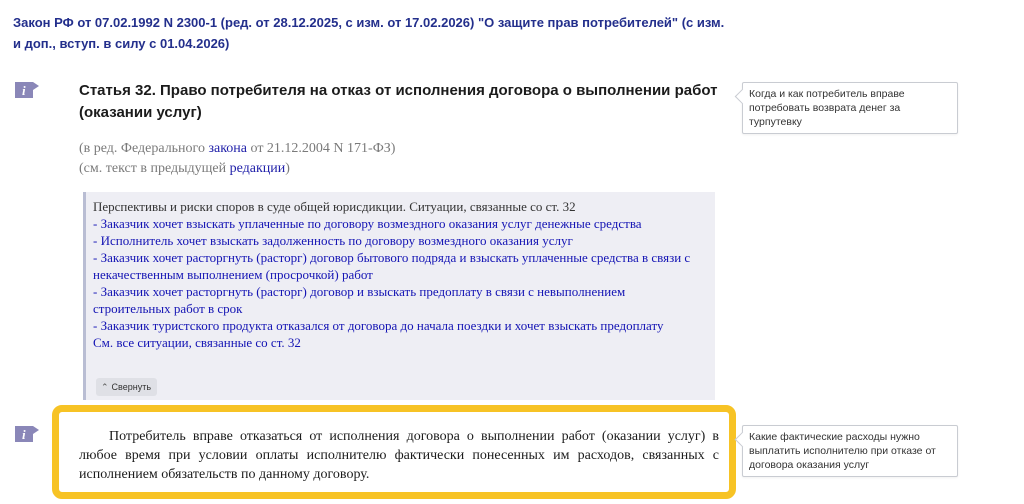  What do you see at coordinates (144, 148) in the screenshot?
I see `edition-line1-prefix: (в ред. Федерального` at bounding box center [144, 148].